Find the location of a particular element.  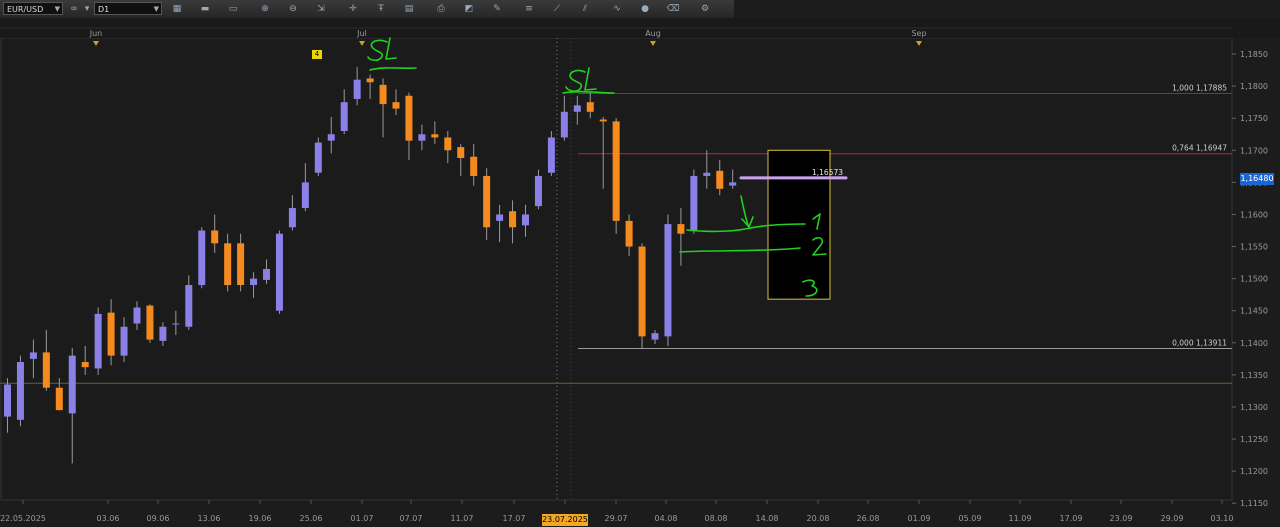

fib-level-label: 0,764 1,16947 is located at coordinates (1199, 148).